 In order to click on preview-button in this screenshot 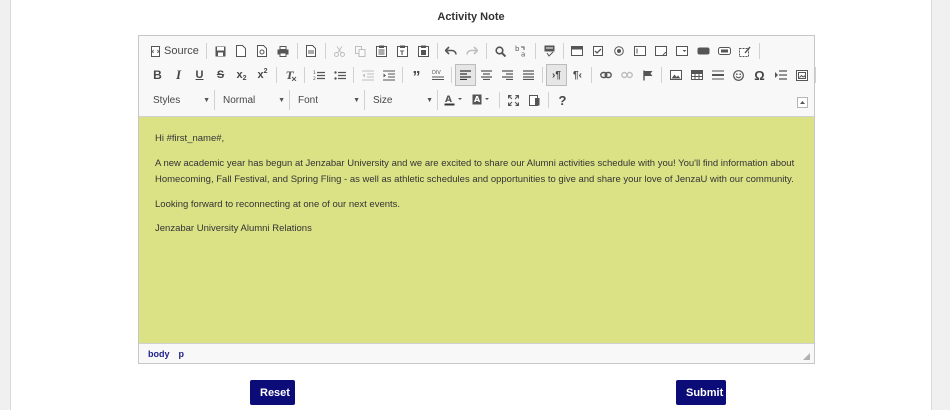, I will do `click(262, 51)`.